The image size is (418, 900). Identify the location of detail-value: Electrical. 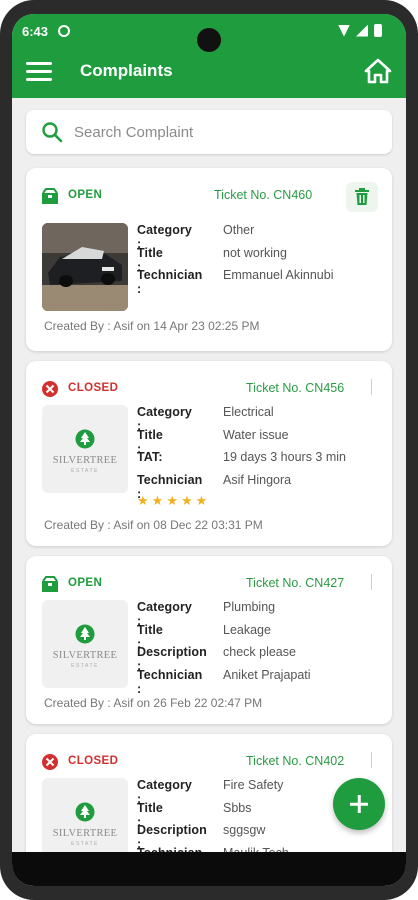
(248, 412).